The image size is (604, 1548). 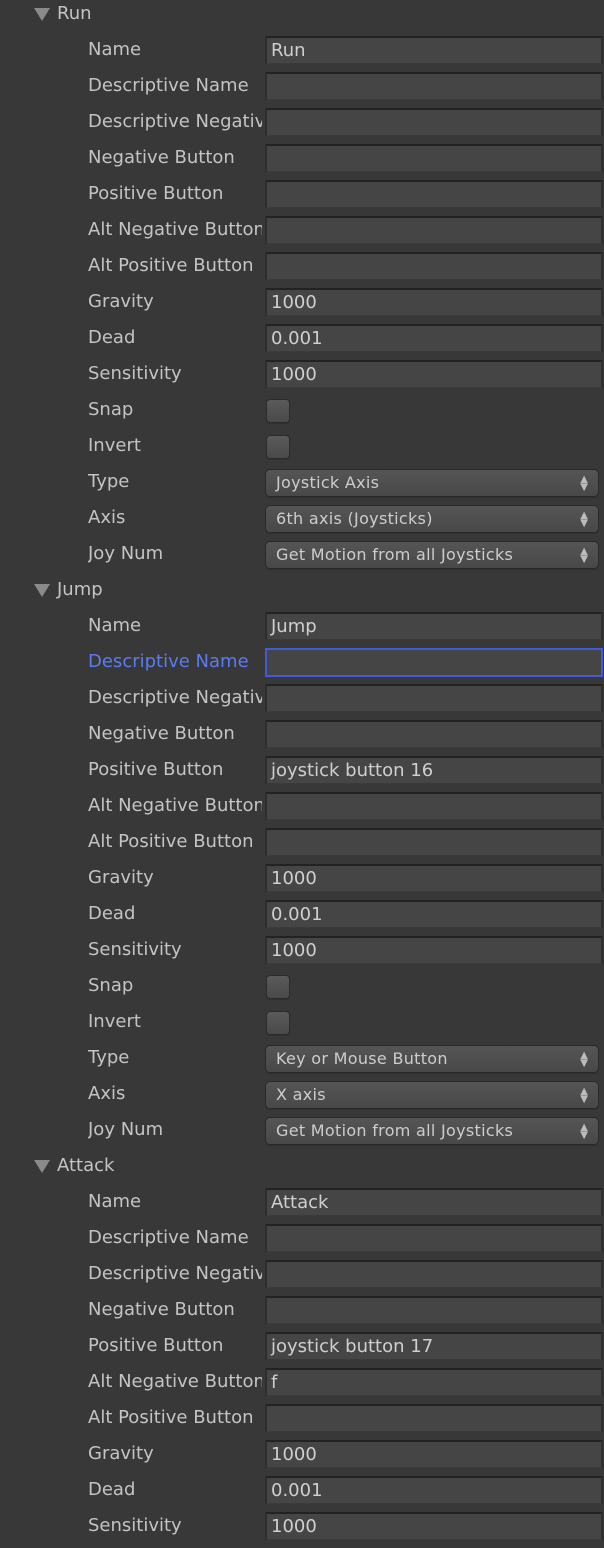 I want to click on field-row-descriptive-name: Descriptive Name, so click(x=302, y=1238).